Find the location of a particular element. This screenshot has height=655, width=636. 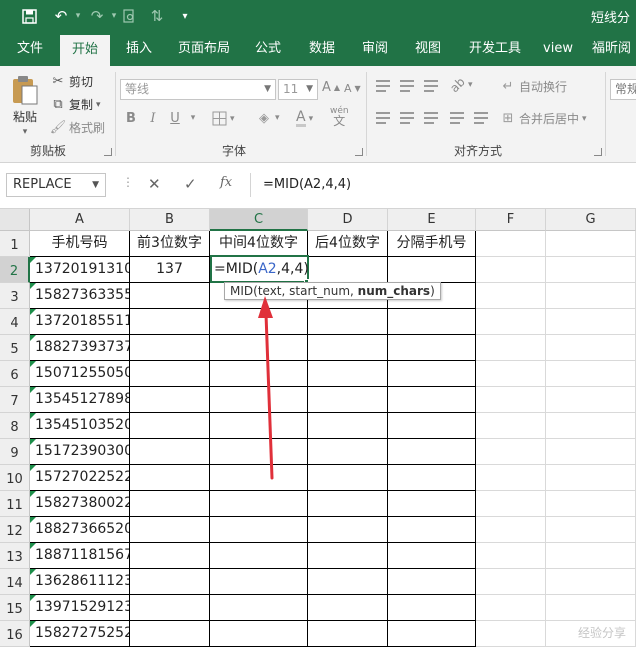

formula-input: =MID(A2,4,4) is located at coordinates (443, 185).